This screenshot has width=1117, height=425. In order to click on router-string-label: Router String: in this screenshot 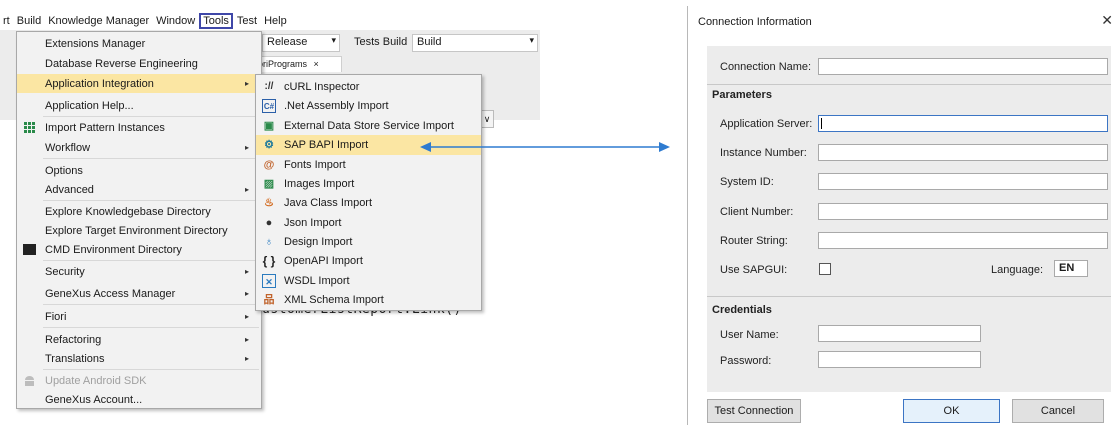, I will do `click(754, 241)`.